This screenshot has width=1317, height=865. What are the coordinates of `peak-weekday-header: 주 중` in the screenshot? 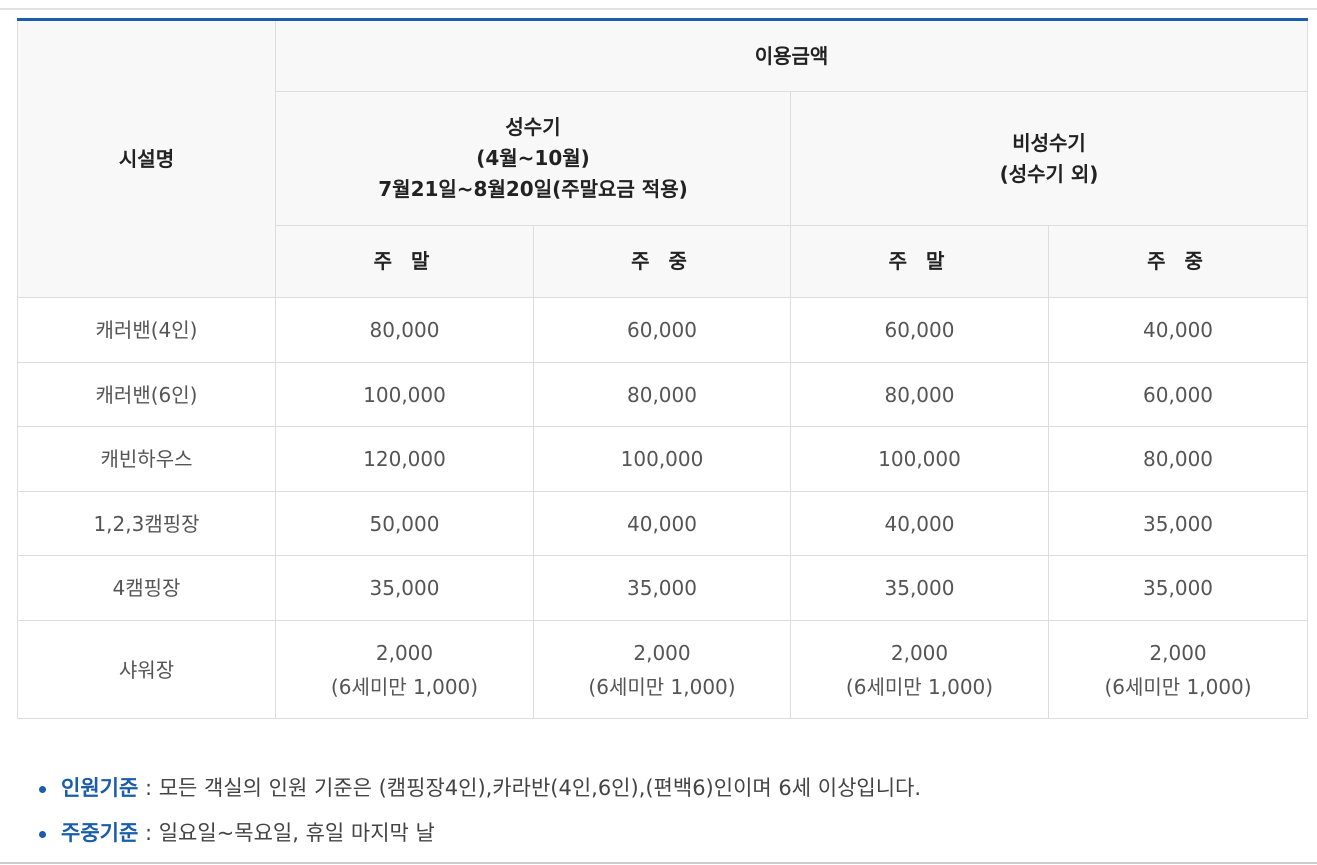 It's located at (662, 261).